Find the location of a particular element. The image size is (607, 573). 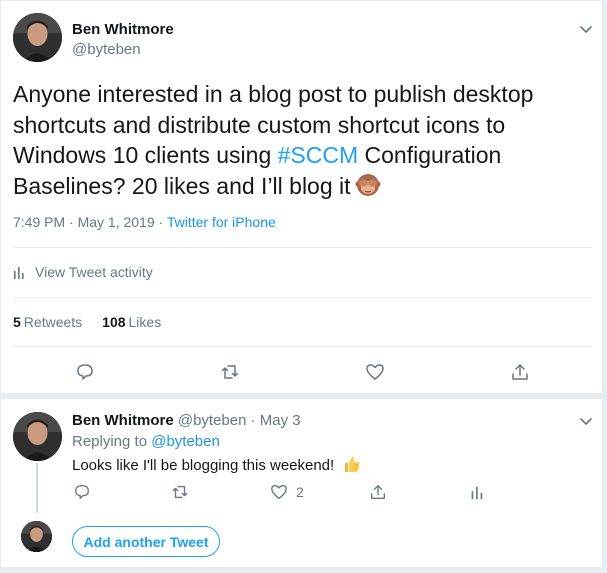

replying-prefix: Replying to is located at coordinates (112, 441).